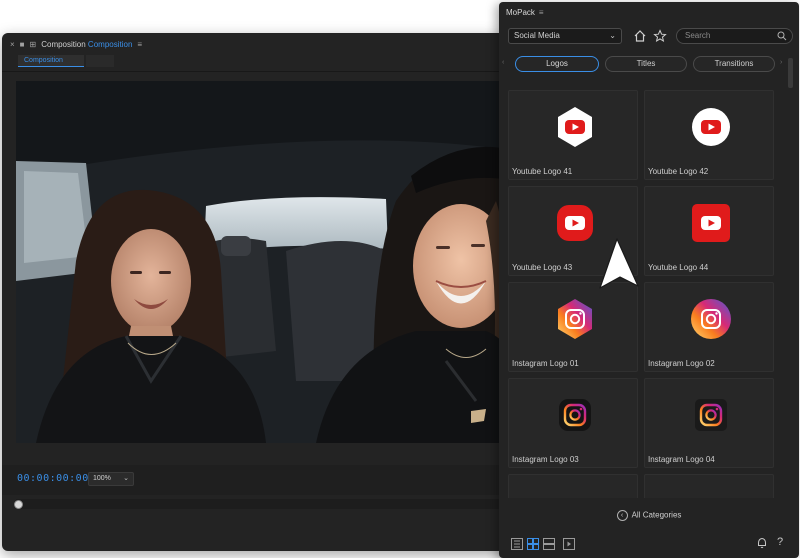 The image size is (800, 558). I want to click on composition-subtab-bar: Composition, so click(268, 62).